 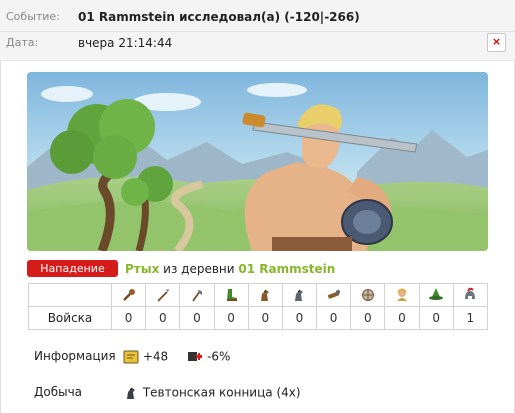 What do you see at coordinates (221, 392) in the screenshot?
I see `loot-value: Тевтонская конница (4x)` at bounding box center [221, 392].